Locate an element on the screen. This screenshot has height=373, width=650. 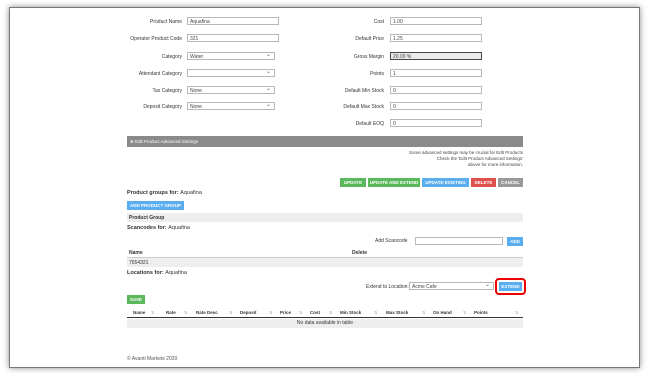
save-button: SAVE is located at coordinates (136, 299).